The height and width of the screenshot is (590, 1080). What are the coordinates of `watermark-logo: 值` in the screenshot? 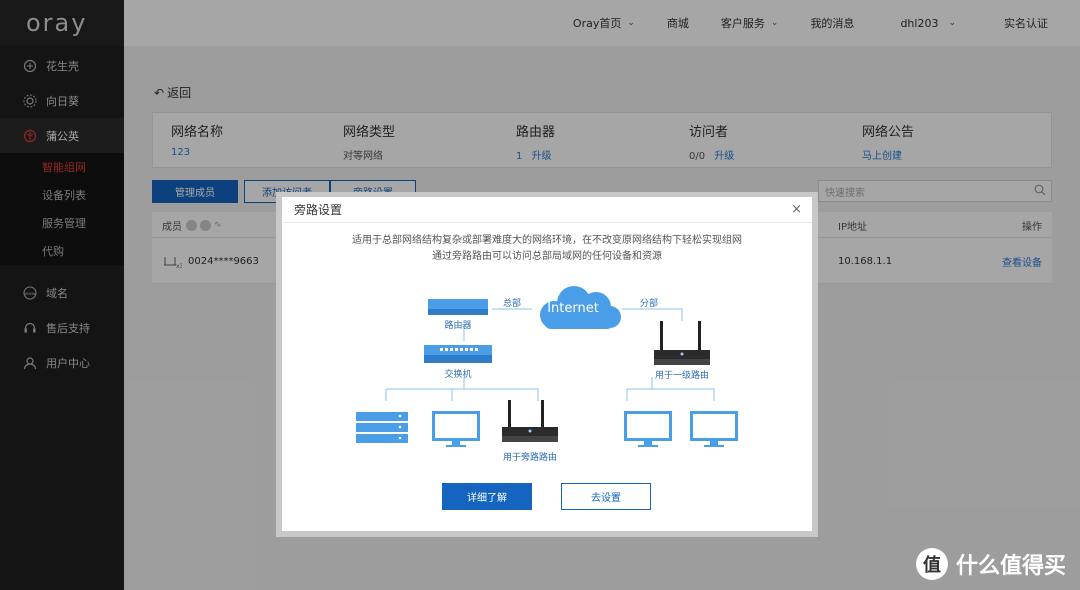 It's located at (931, 564).